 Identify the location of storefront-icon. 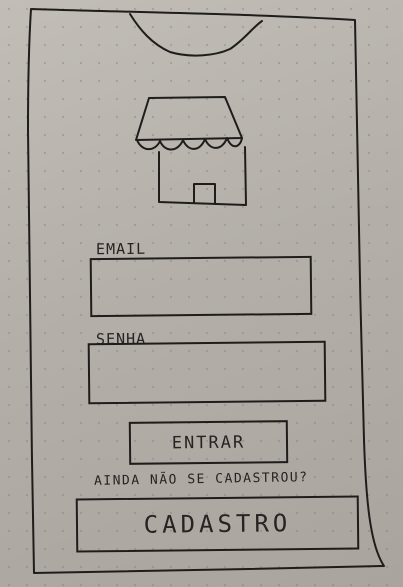
(191, 151).